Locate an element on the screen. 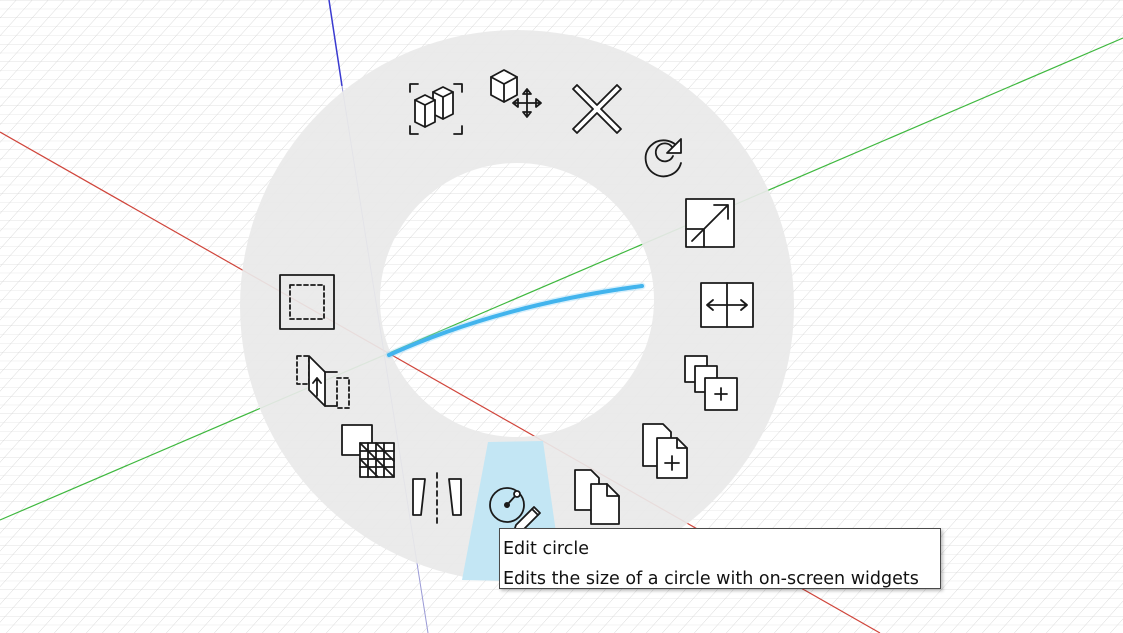 This screenshot has height=633, width=1123. copy-docs-icon is located at coordinates (597, 497).